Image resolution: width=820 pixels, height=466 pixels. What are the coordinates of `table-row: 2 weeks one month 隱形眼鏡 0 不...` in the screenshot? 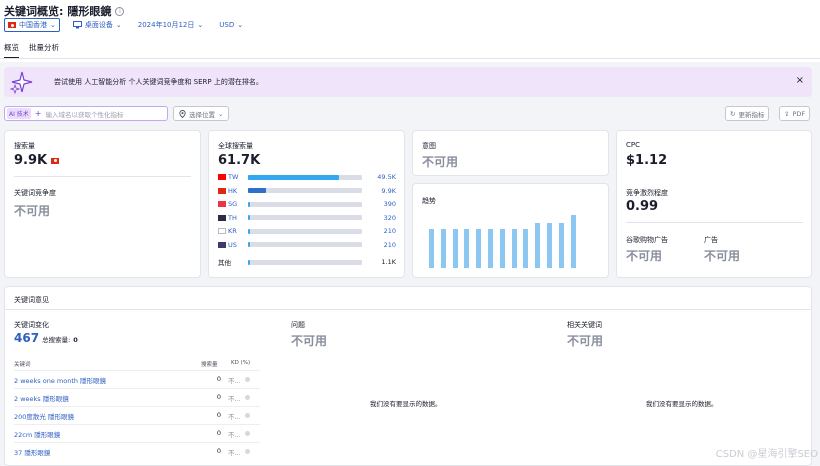 It's located at (137, 379).